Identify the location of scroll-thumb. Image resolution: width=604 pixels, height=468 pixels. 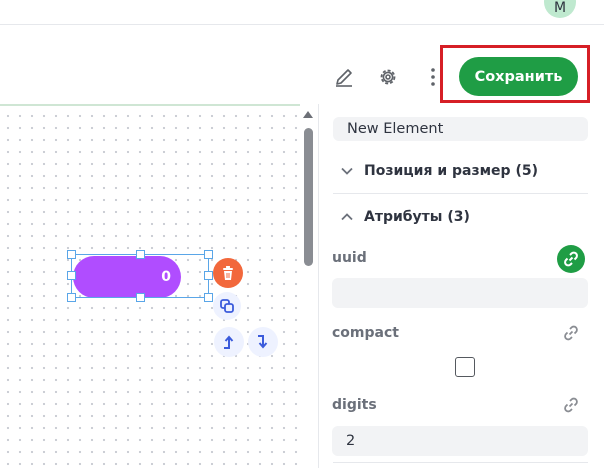
(308, 197).